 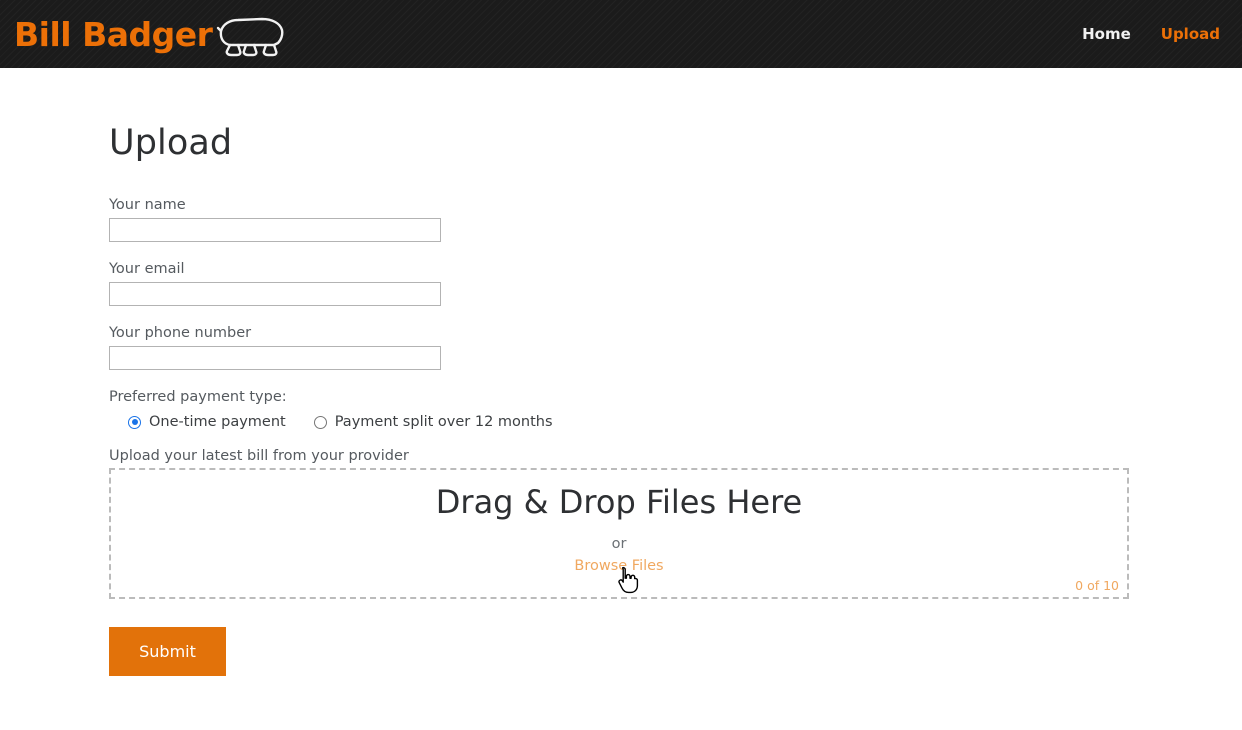 What do you see at coordinates (618, 566) in the screenshot?
I see `browse-files-link: Browse Files` at bounding box center [618, 566].